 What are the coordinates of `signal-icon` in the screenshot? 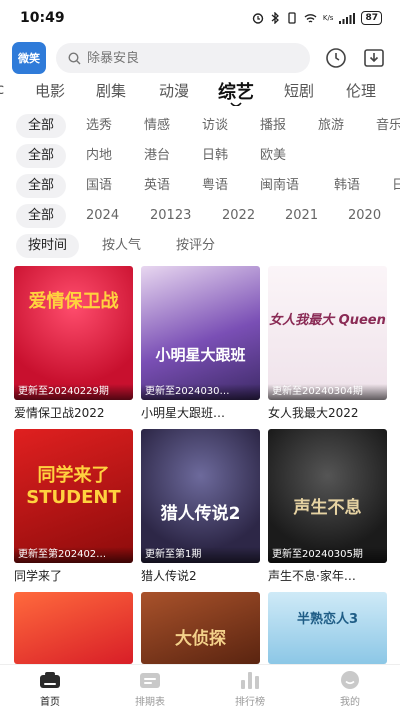 It's located at (347, 18).